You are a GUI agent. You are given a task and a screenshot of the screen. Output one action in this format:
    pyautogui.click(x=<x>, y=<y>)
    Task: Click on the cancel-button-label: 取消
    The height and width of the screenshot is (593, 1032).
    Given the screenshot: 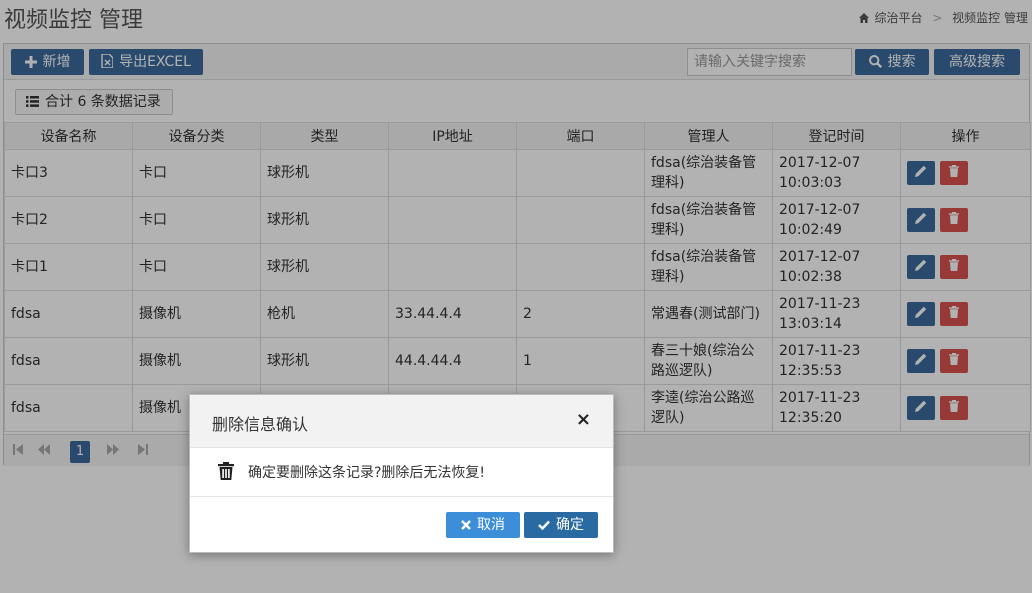 What is the action you would take?
    pyautogui.click(x=491, y=525)
    